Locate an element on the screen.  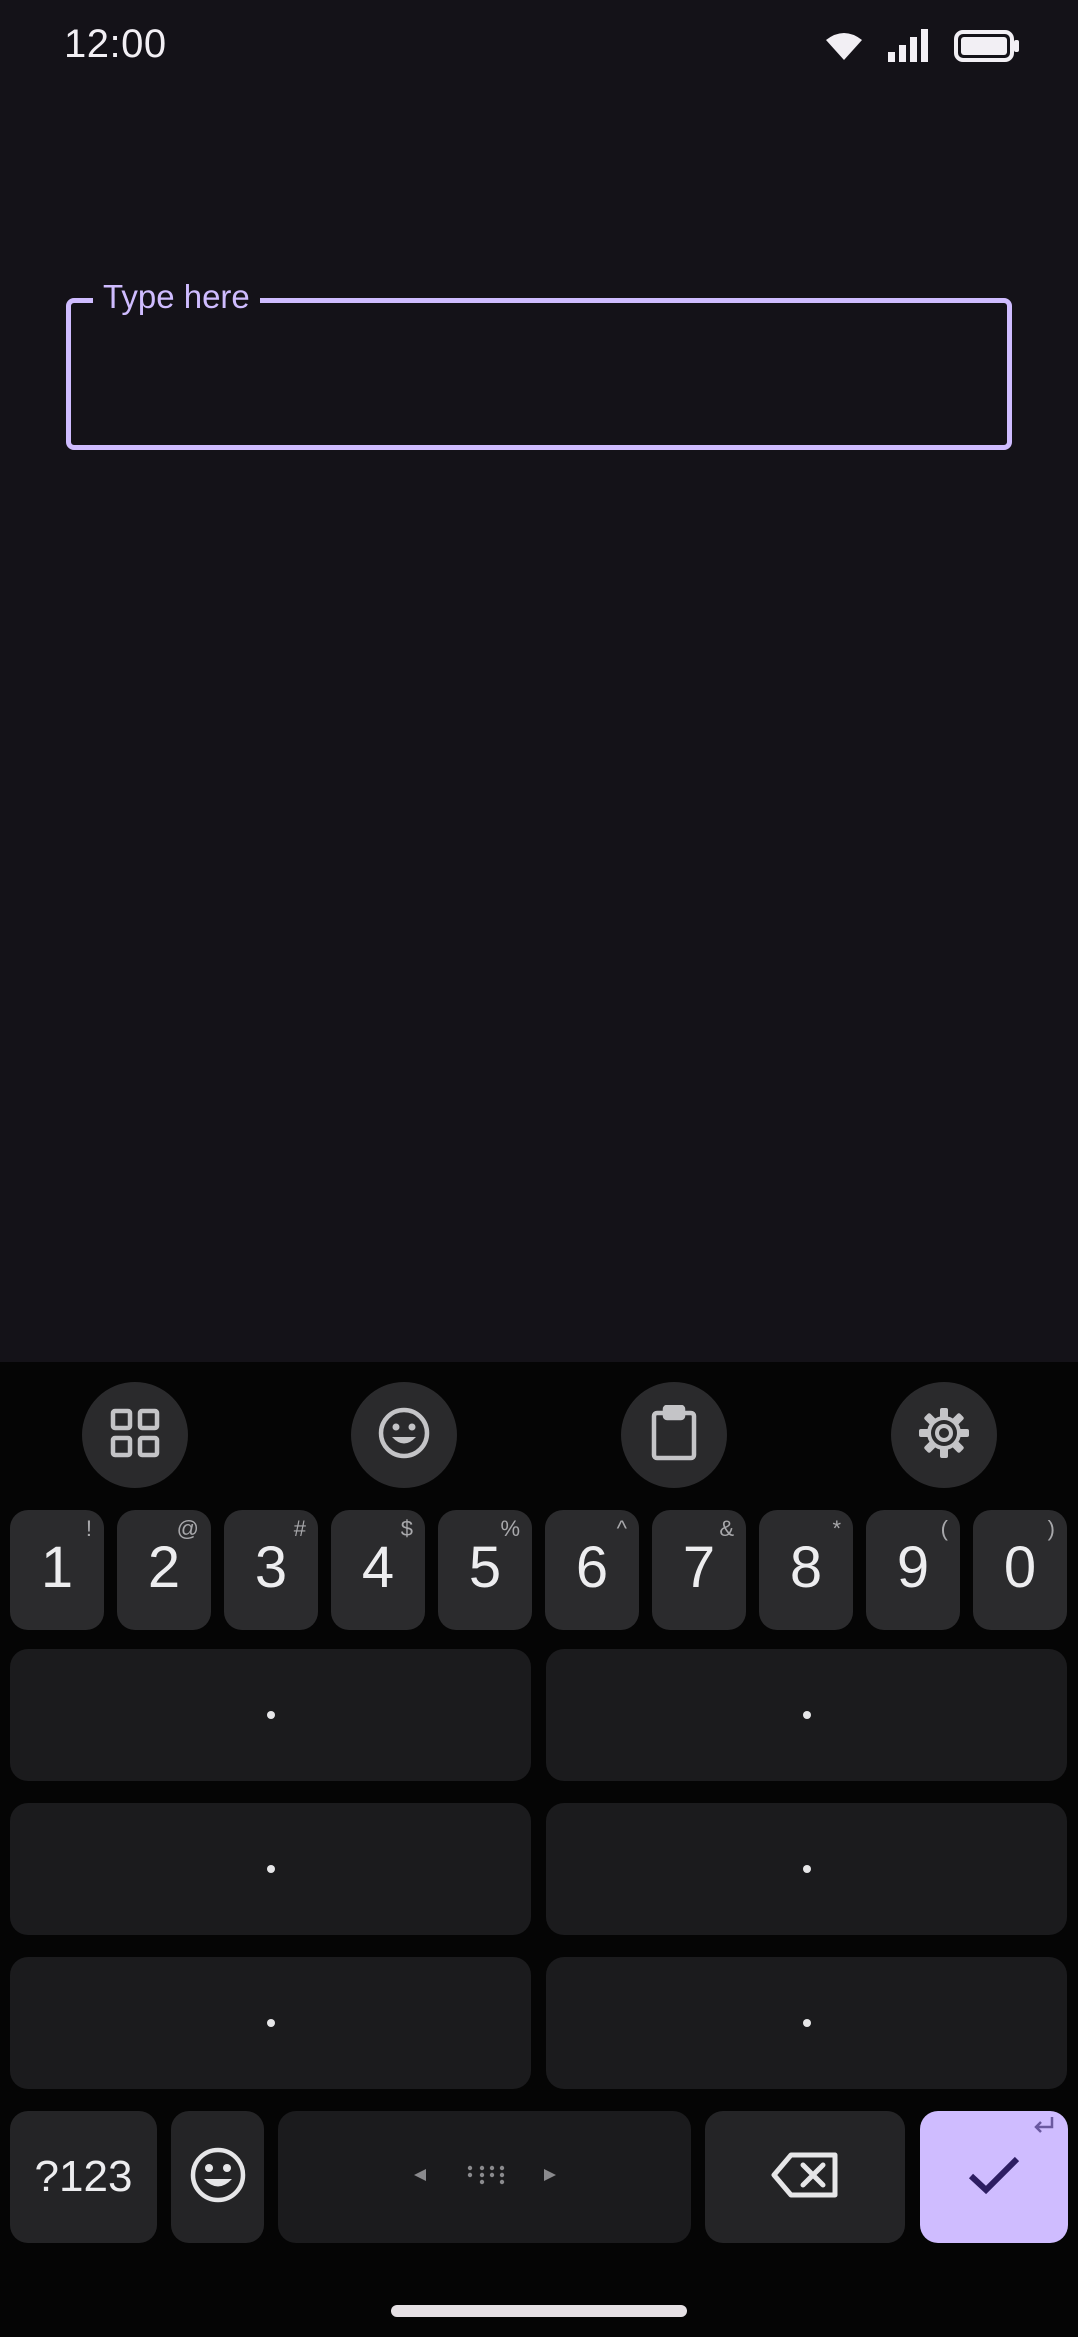
backspace-key is located at coordinates (805, 2177).